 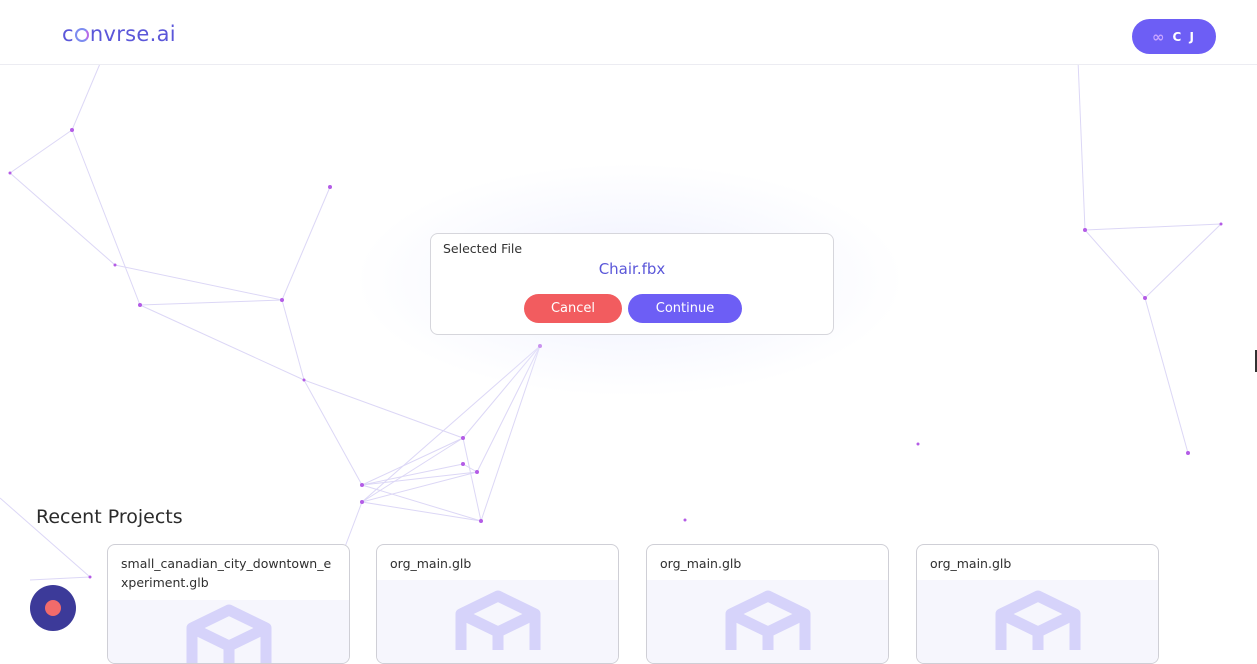 I want to click on selected-file-dialog: Selected File Chair.fbx Cancel Continue, so click(x=632, y=284).